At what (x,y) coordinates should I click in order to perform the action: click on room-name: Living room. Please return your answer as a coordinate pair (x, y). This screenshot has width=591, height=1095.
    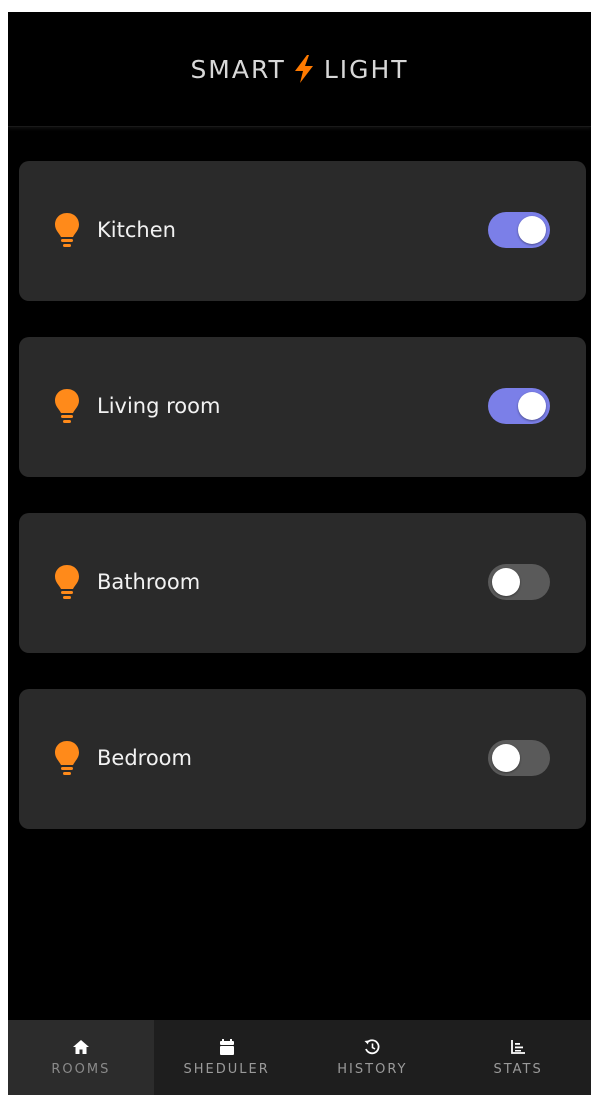
    Looking at the image, I should click on (159, 406).